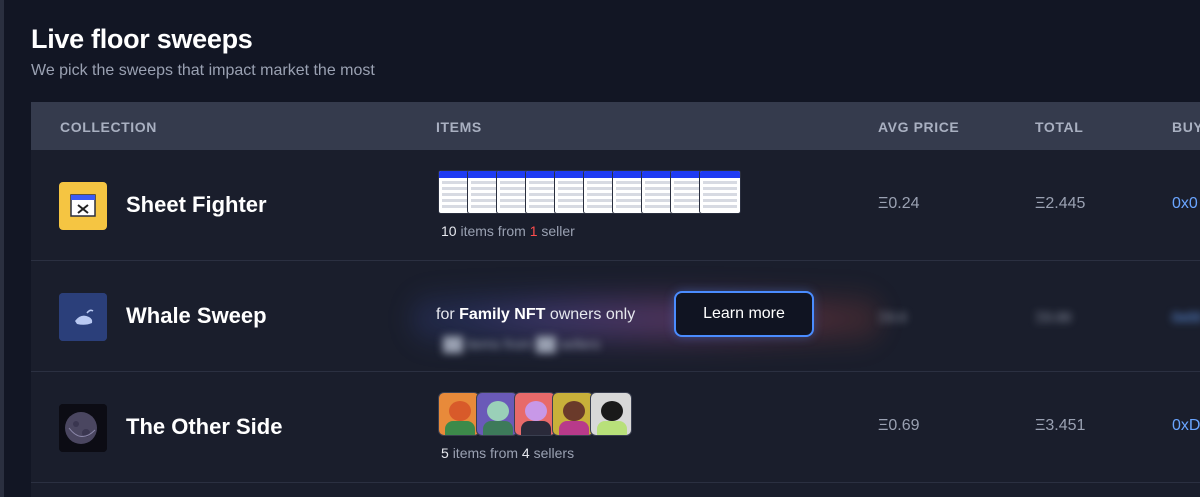 The image size is (1200, 497). What do you see at coordinates (83, 428) in the screenshot?
I see `moon-planet-icon` at bounding box center [83, 428].